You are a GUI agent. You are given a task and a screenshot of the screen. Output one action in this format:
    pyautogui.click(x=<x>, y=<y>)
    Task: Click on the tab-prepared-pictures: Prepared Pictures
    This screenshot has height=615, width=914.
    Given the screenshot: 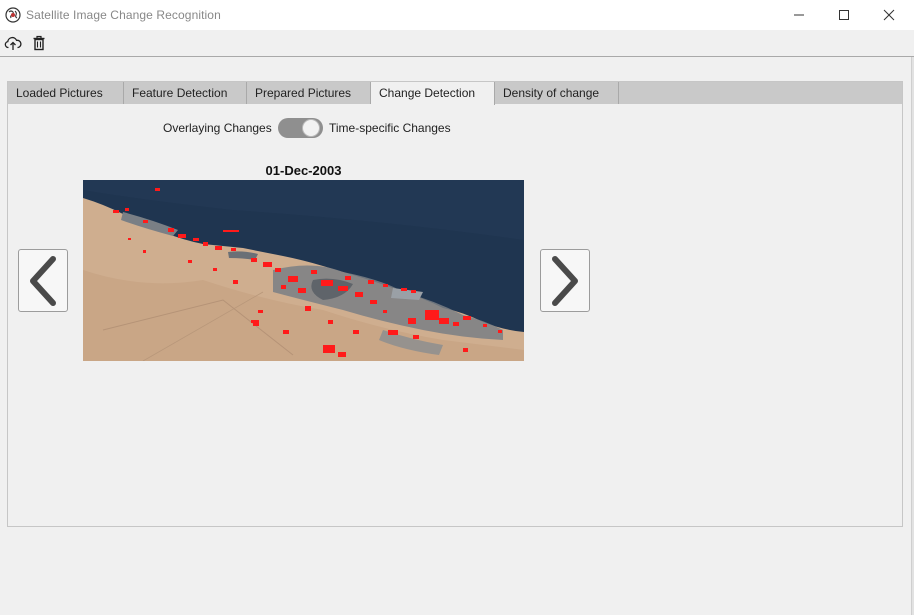 What is the action you would take?
    pyautogui.click(x=309, y=93)
    